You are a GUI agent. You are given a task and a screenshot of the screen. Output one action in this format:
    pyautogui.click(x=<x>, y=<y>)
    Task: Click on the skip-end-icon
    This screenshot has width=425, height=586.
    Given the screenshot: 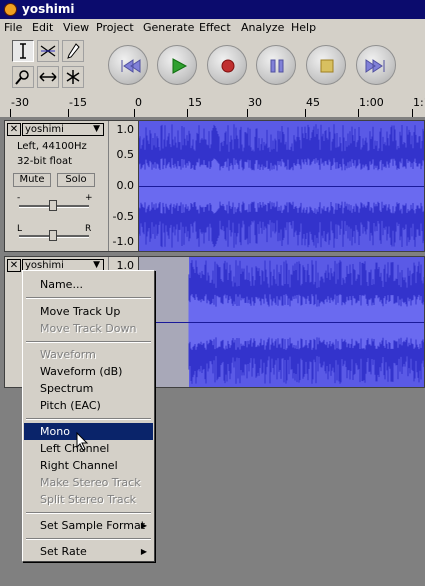 What is the action you would take?
    pyautogui.click(x=376, y=65)
    